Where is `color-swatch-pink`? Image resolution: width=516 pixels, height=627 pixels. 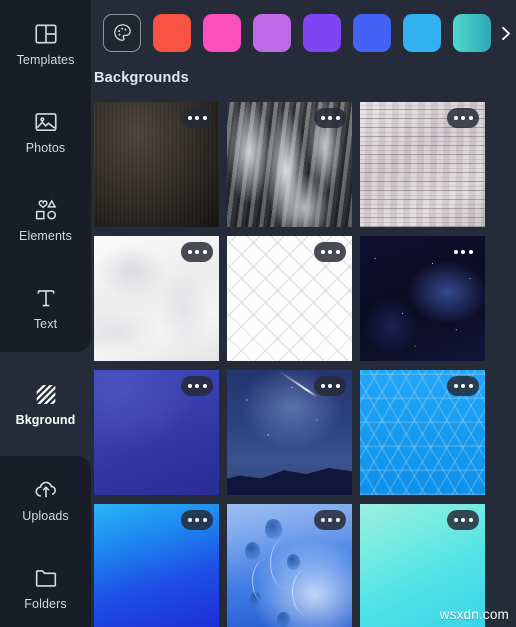
color-swatch-pink is located at coordinates (222, 32).